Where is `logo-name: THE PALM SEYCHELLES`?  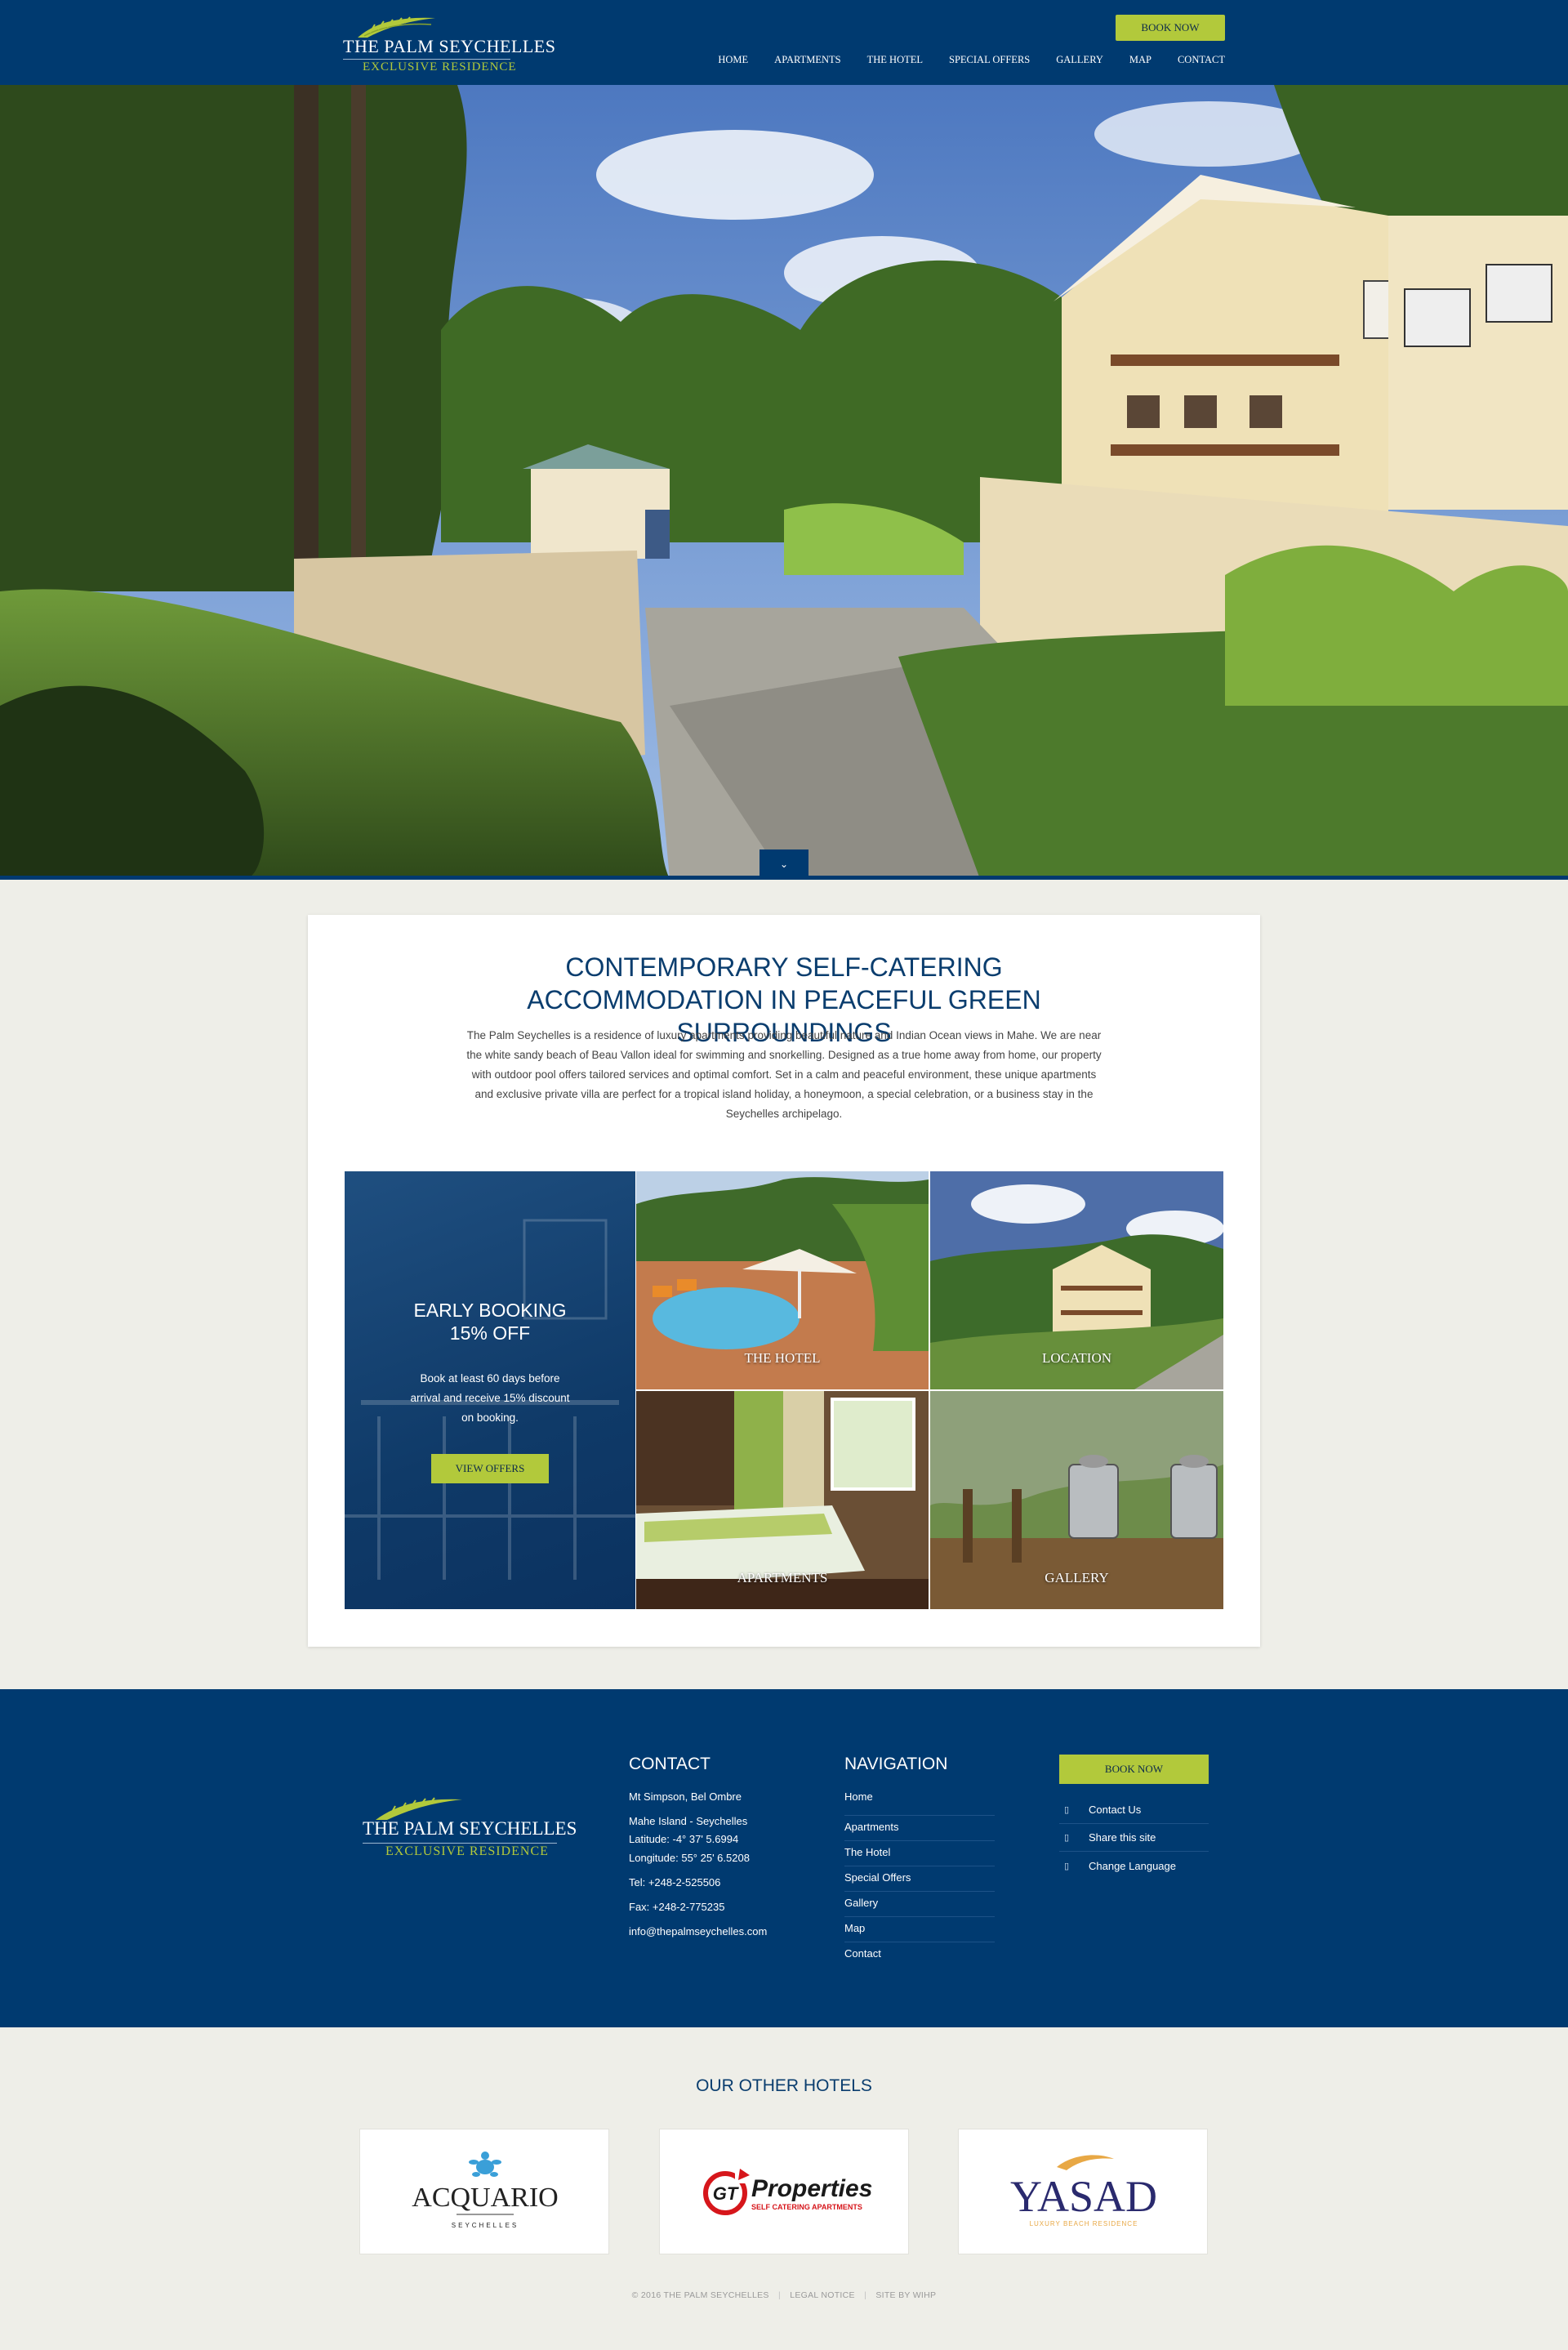 logo-name: THE PALM SEYCHELLES is located at coordinates (449, 46).